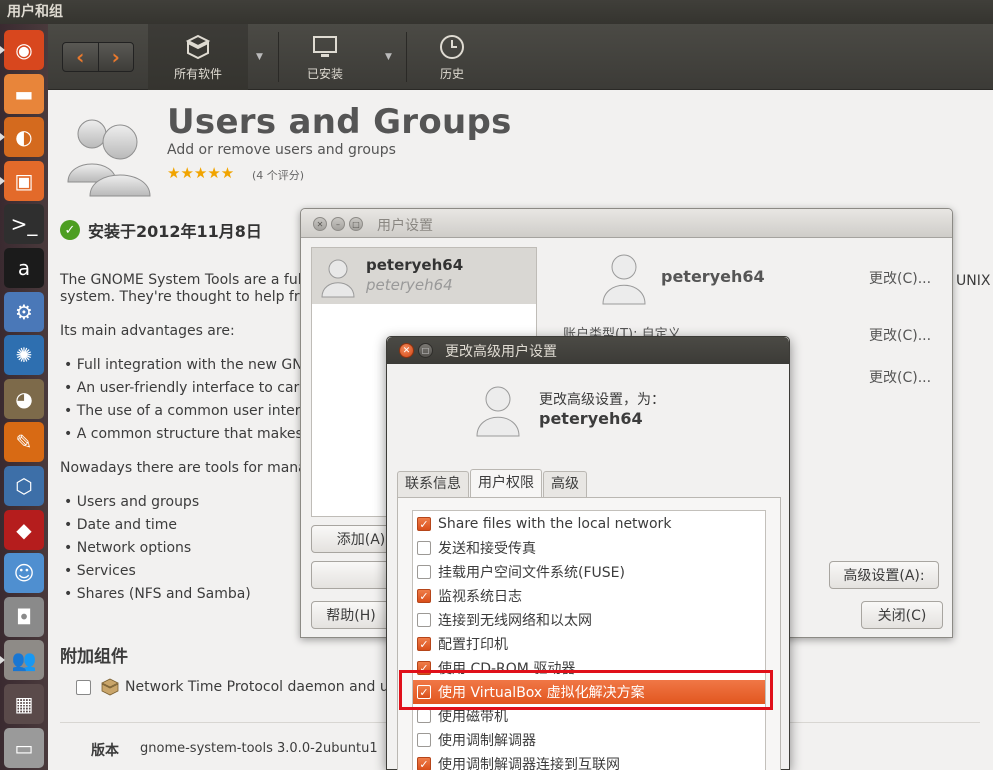  I want to click on all-software-dropdown-icon: ▼, so click(259, 57).